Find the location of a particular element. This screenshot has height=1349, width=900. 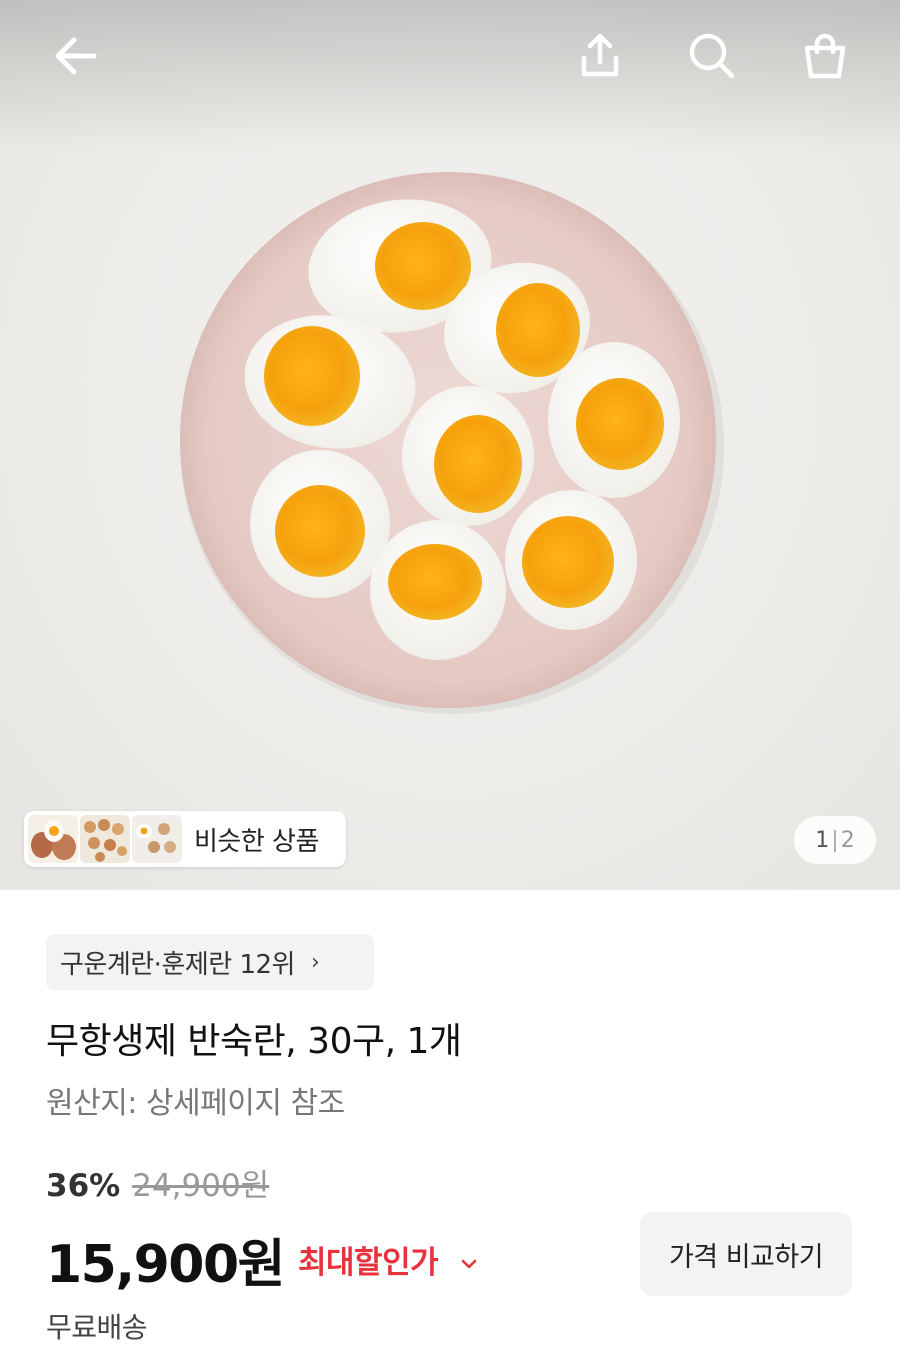

share-upload-icon is located at coordinates (600, 55).